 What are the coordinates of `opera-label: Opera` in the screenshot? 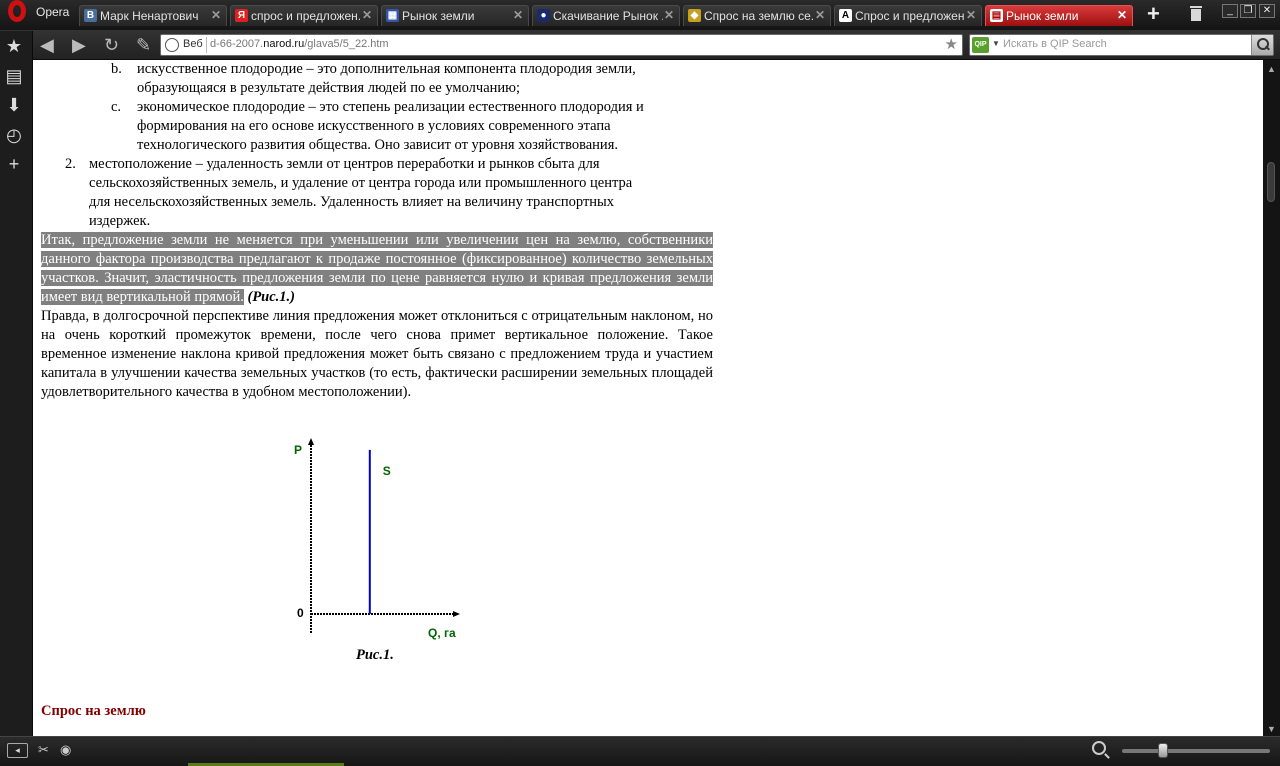 It's located at (53, 12).